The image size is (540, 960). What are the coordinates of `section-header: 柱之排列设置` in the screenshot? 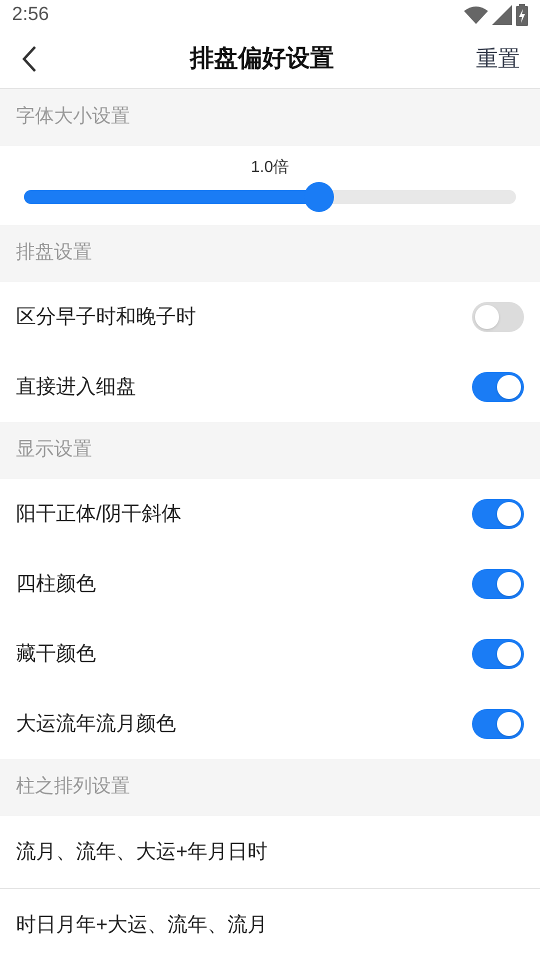 It's located at (270, 787).